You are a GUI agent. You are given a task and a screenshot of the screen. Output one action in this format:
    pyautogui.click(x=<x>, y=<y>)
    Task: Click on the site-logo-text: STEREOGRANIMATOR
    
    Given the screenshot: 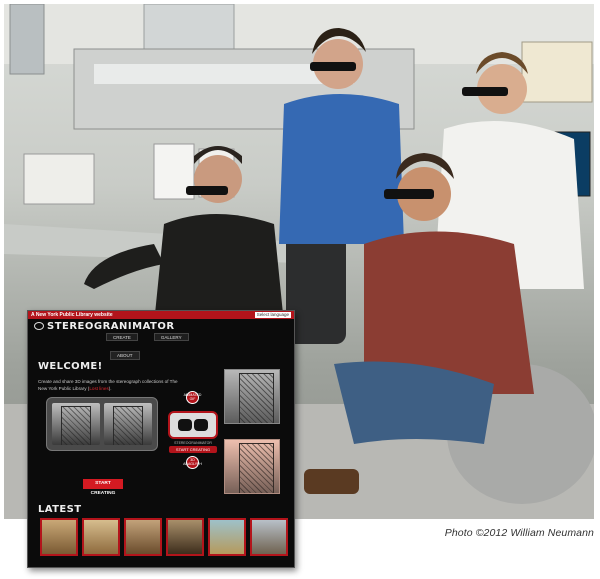 What is the action you would take?
    pyautogui.click(x=111, y=326)
    